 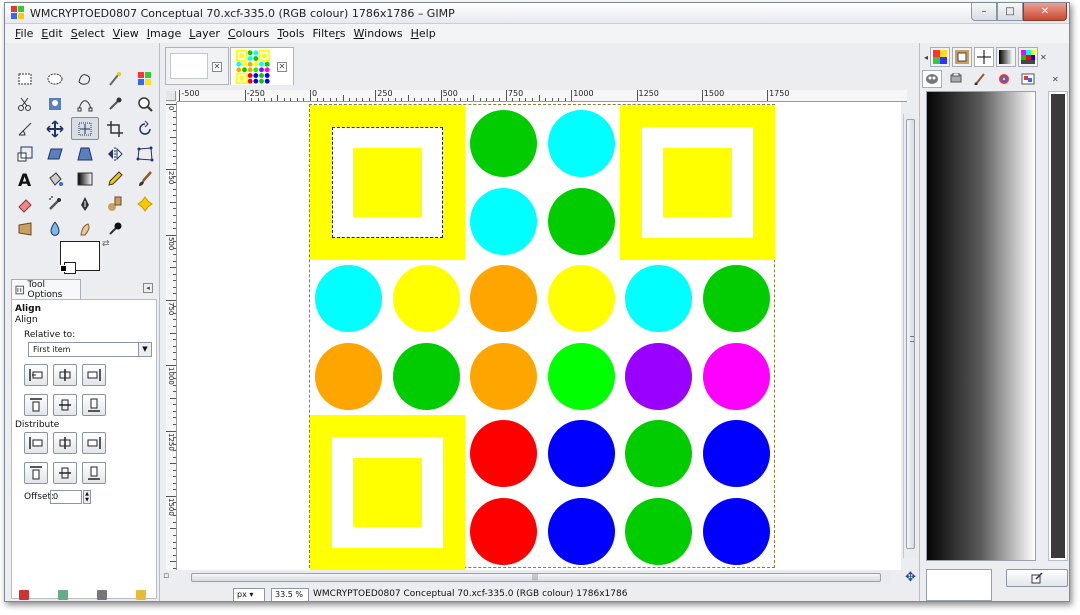 What do you see at coordinates (66, 497) in the screenshot?
I see `offset-input: 0` at bounding box center [66, 497].